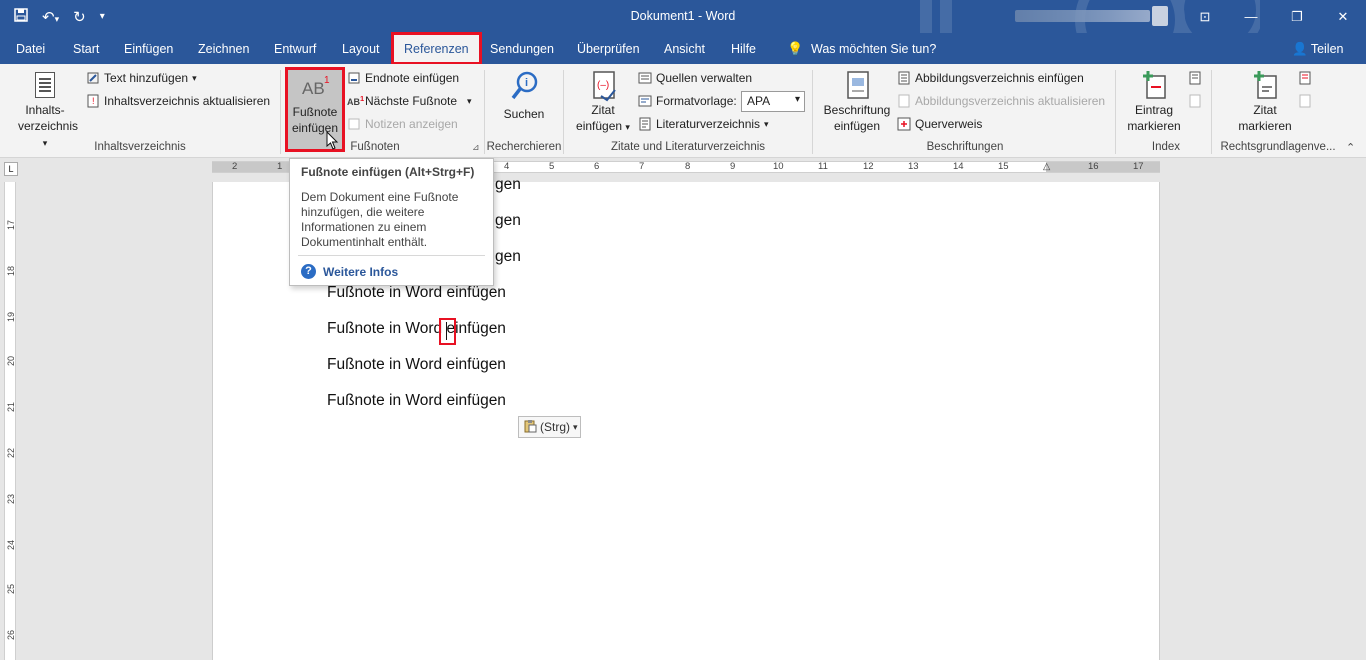 The height and width of the screenshot is (660, 1366). I want to click on tab-view: Ansicht, so click(684, 49).